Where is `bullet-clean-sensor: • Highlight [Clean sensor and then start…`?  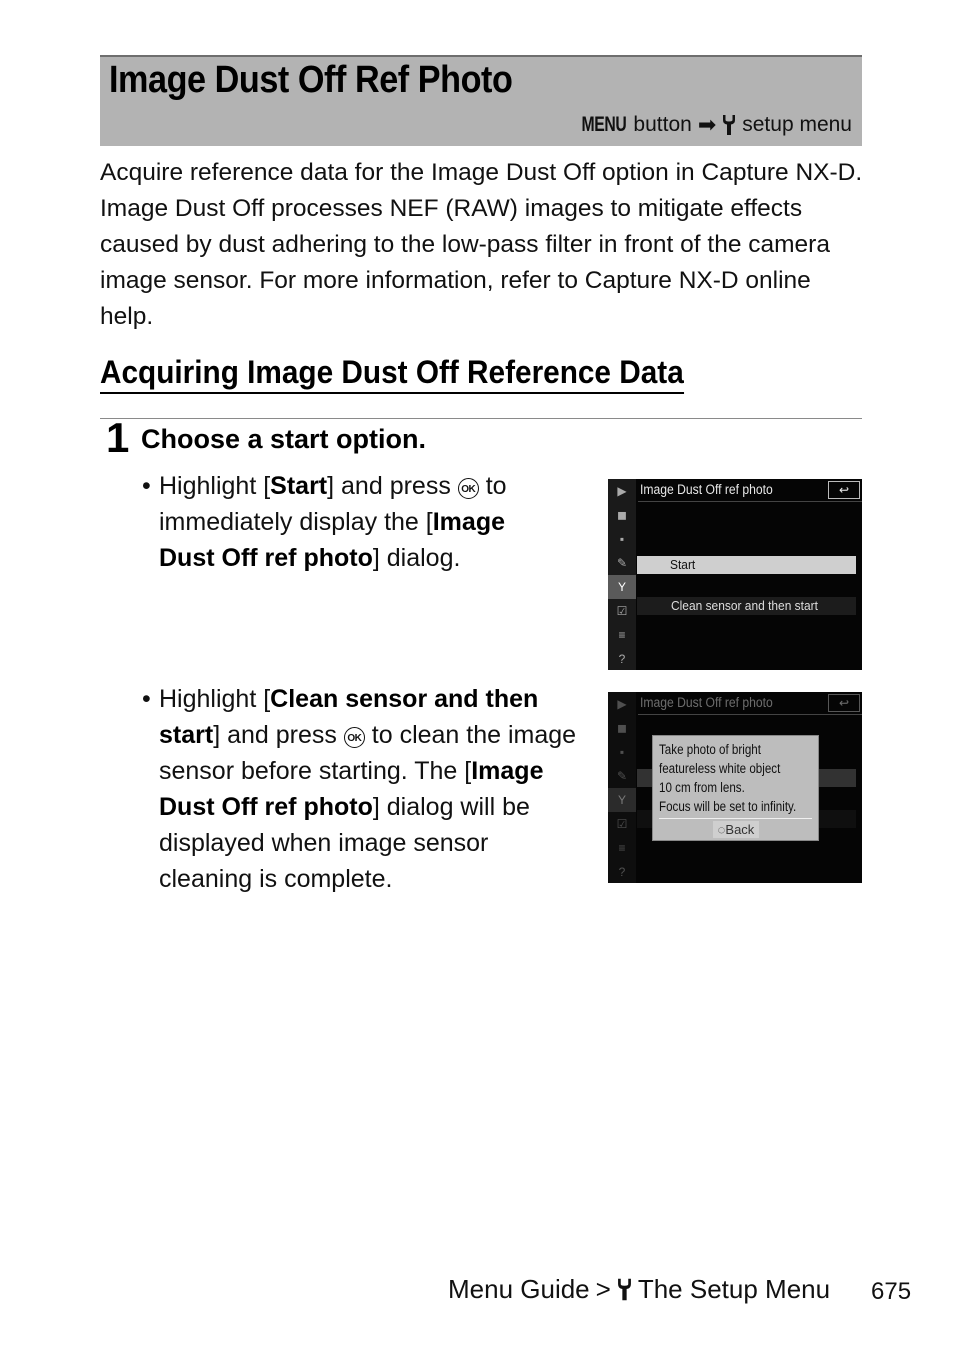
bullet-clean-sensor: • Highlight [Clean sensor and then start… is located at coordinates (362, 789).